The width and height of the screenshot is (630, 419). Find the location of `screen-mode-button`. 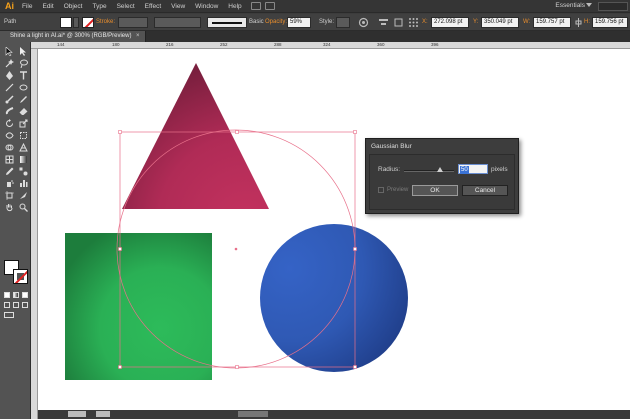

screen-mode-button is located at coordinates (9, 315).